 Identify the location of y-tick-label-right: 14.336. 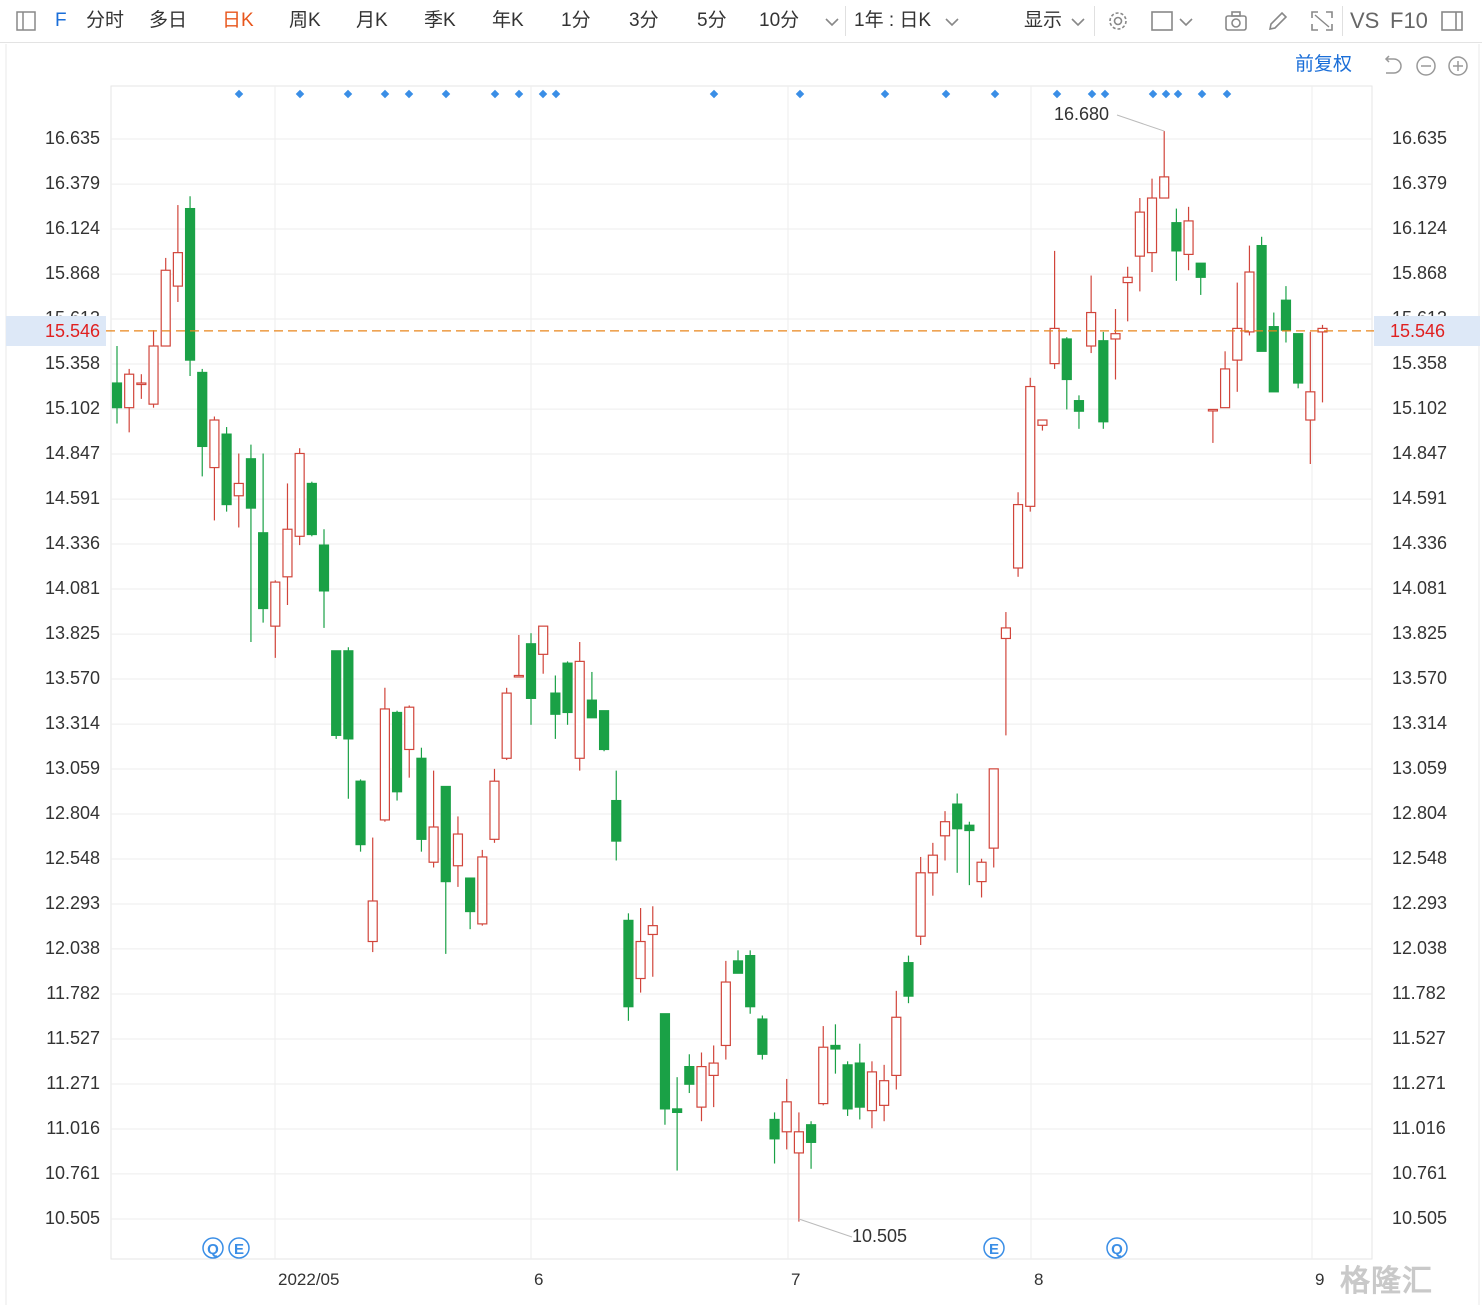
(1420, 543).